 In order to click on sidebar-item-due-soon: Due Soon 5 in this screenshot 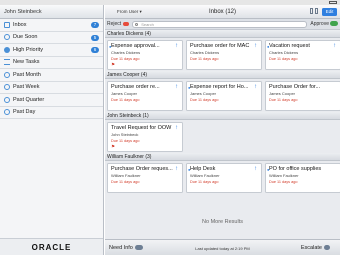, I will do `click(51, 38)`.